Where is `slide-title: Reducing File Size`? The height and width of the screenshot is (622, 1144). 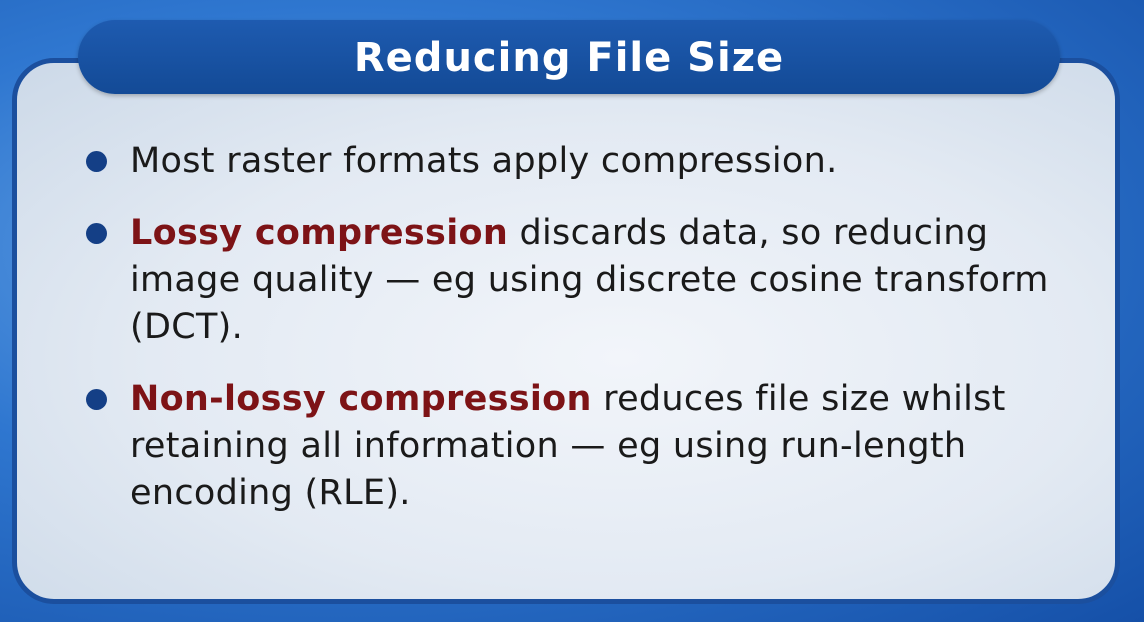 slide-title: Reducing File Size is located at coordinates (569, 58).